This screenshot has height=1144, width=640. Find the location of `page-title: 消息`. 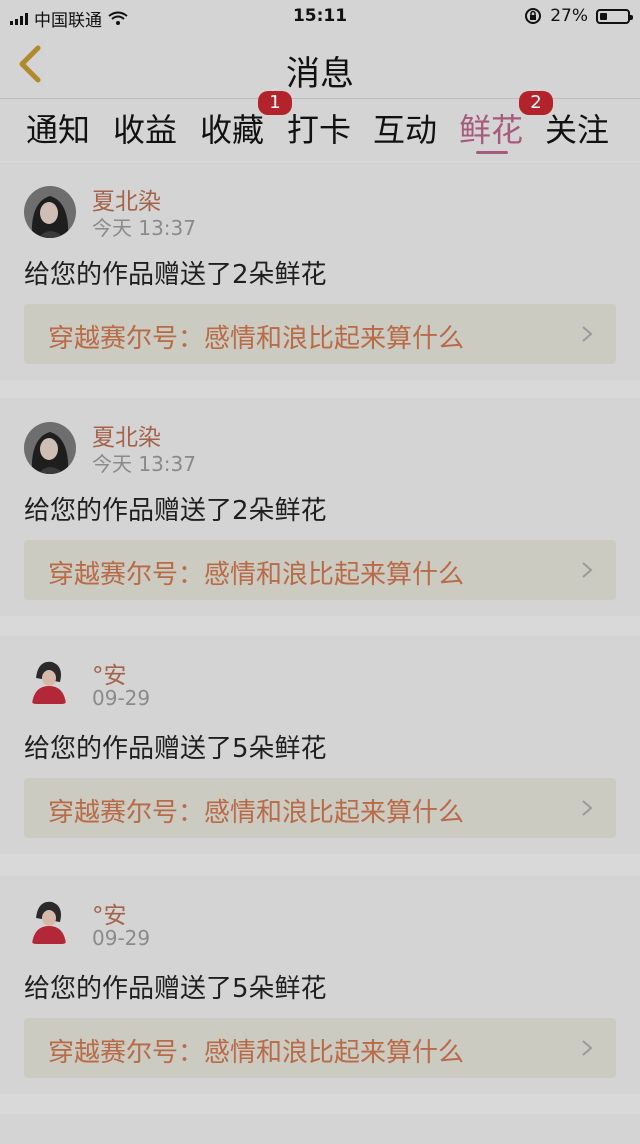

page-title: 消息 is located at coordinates (320, 74).